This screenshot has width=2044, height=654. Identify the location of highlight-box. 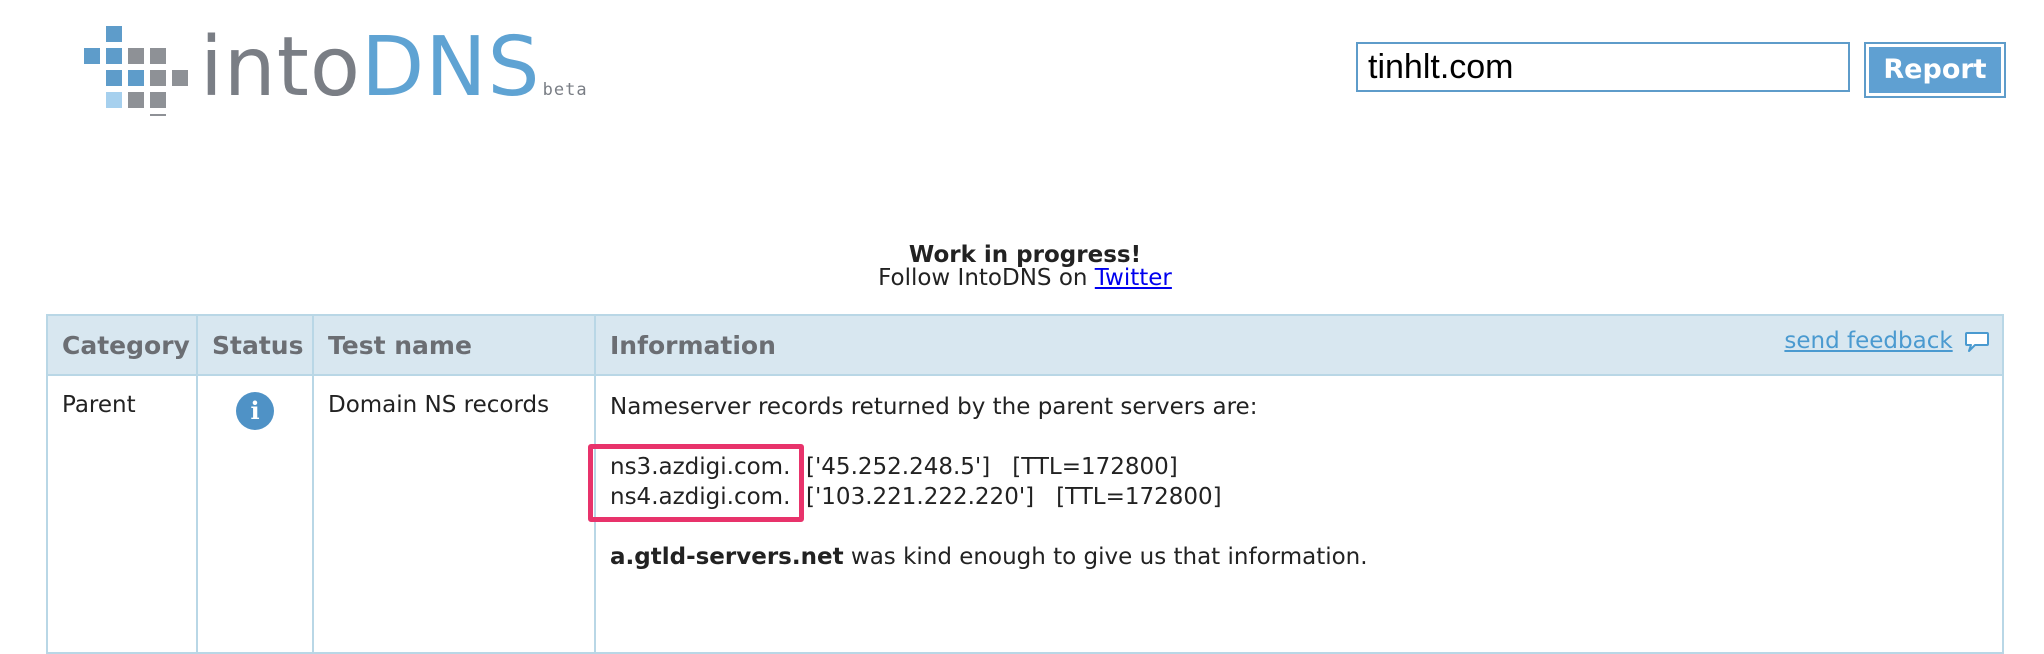
(696, 483).